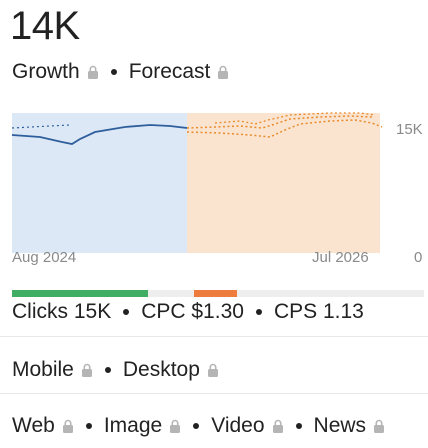 This screenshot has height=448, width=428. What do you see at coordinates (192, 311) in the screenshot?
I see `cpc-metric: CPC $1.30` at bounding box center [192, 311].